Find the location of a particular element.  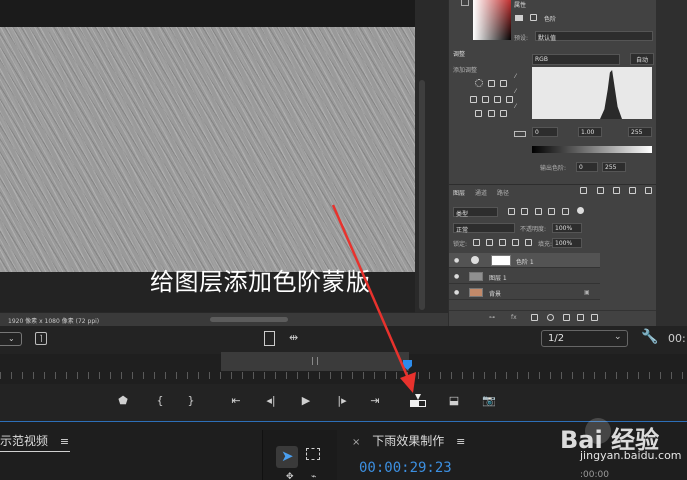

layer-name: 图层 1 is located at coordinates (498, 277).